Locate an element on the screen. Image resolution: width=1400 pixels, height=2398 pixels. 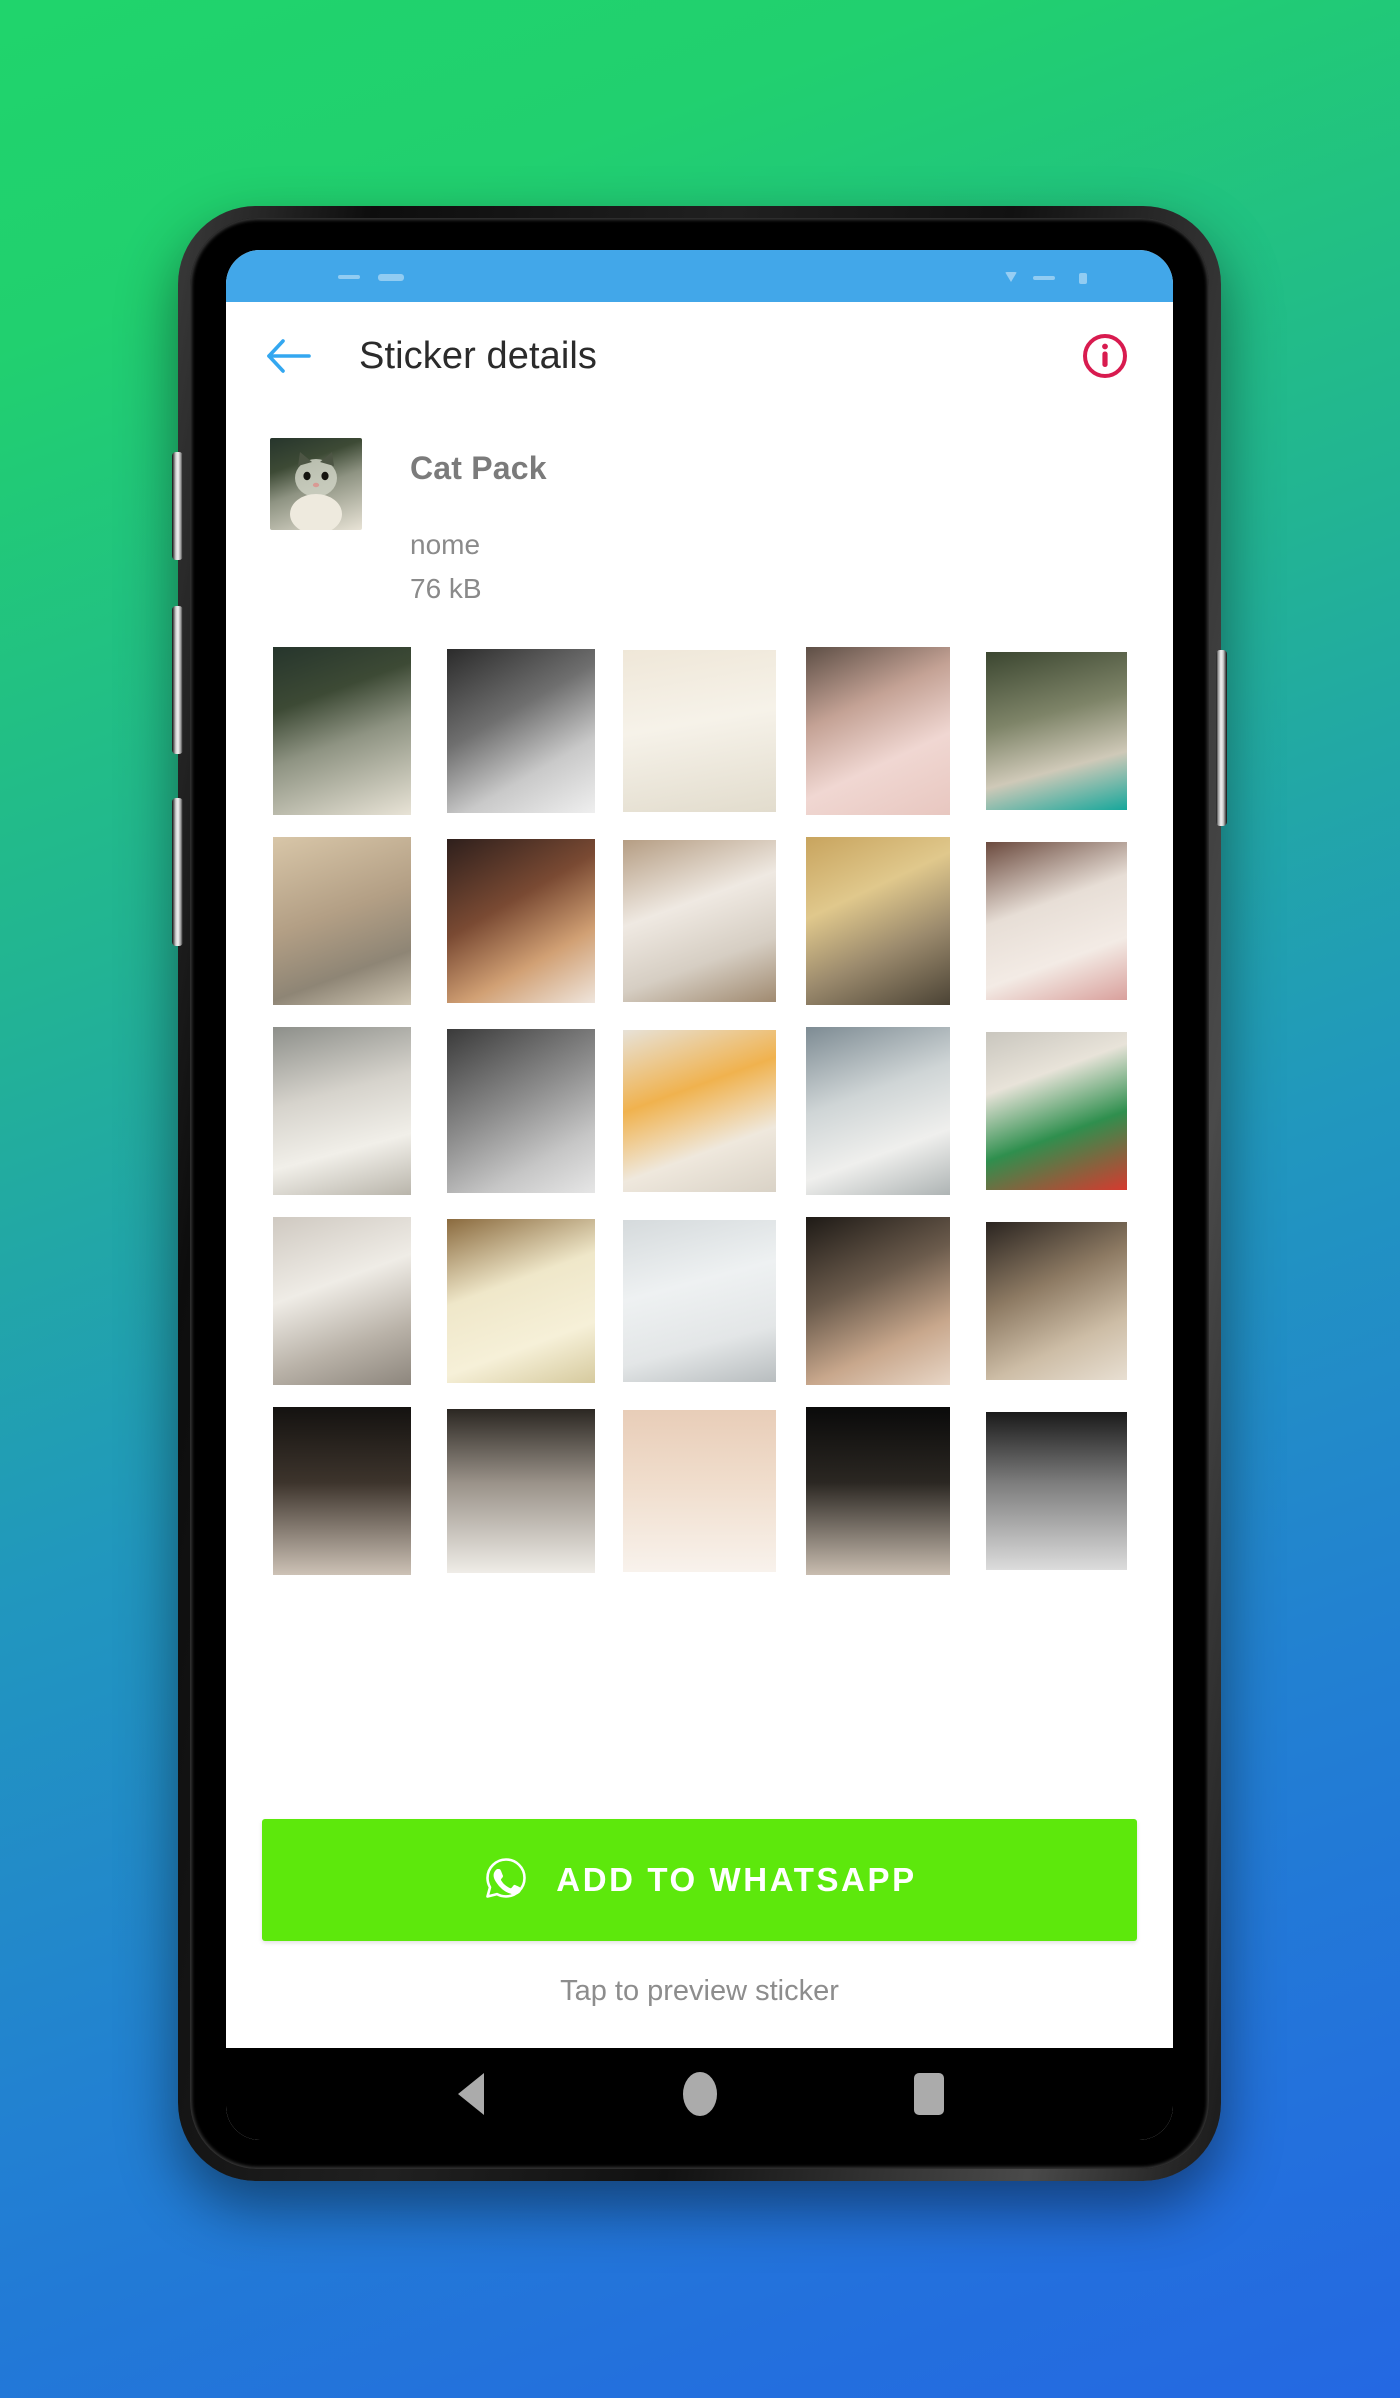
cta-region: ADD TO WHATSAPP Tap to preview sticker is located at coordinates (699, 1933).